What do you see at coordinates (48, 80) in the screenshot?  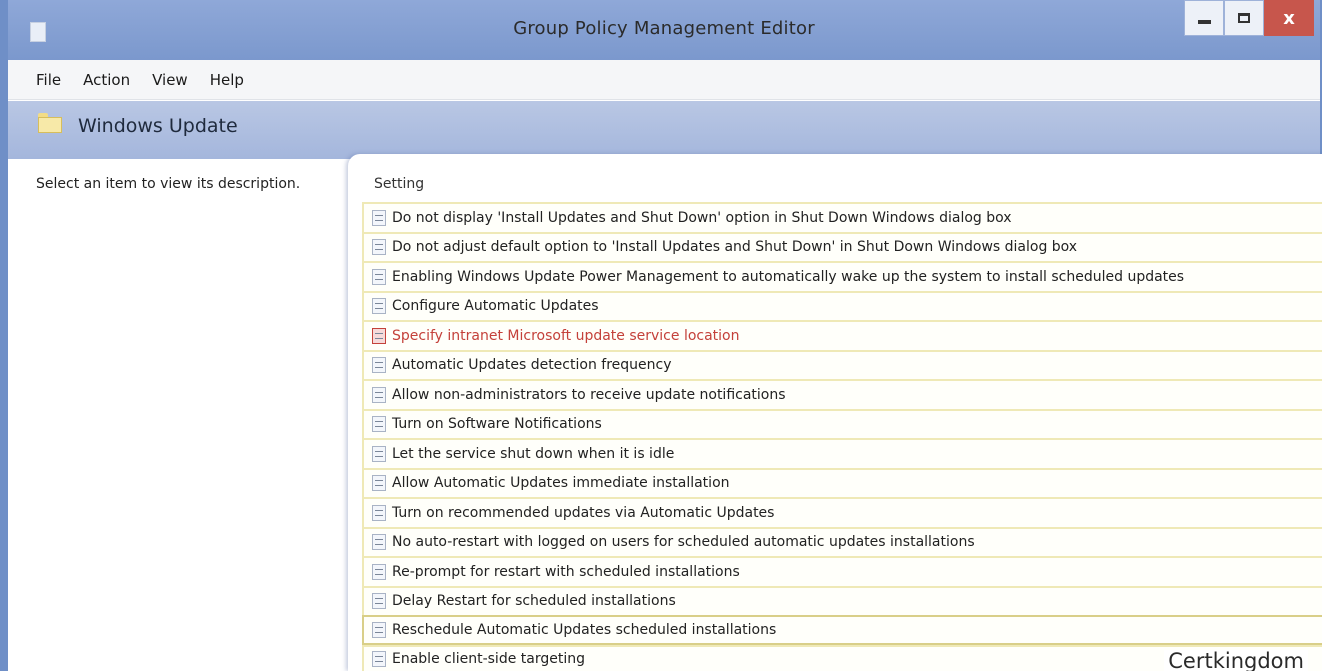 I see `menu-file: File` at bounding box center [48, 80].